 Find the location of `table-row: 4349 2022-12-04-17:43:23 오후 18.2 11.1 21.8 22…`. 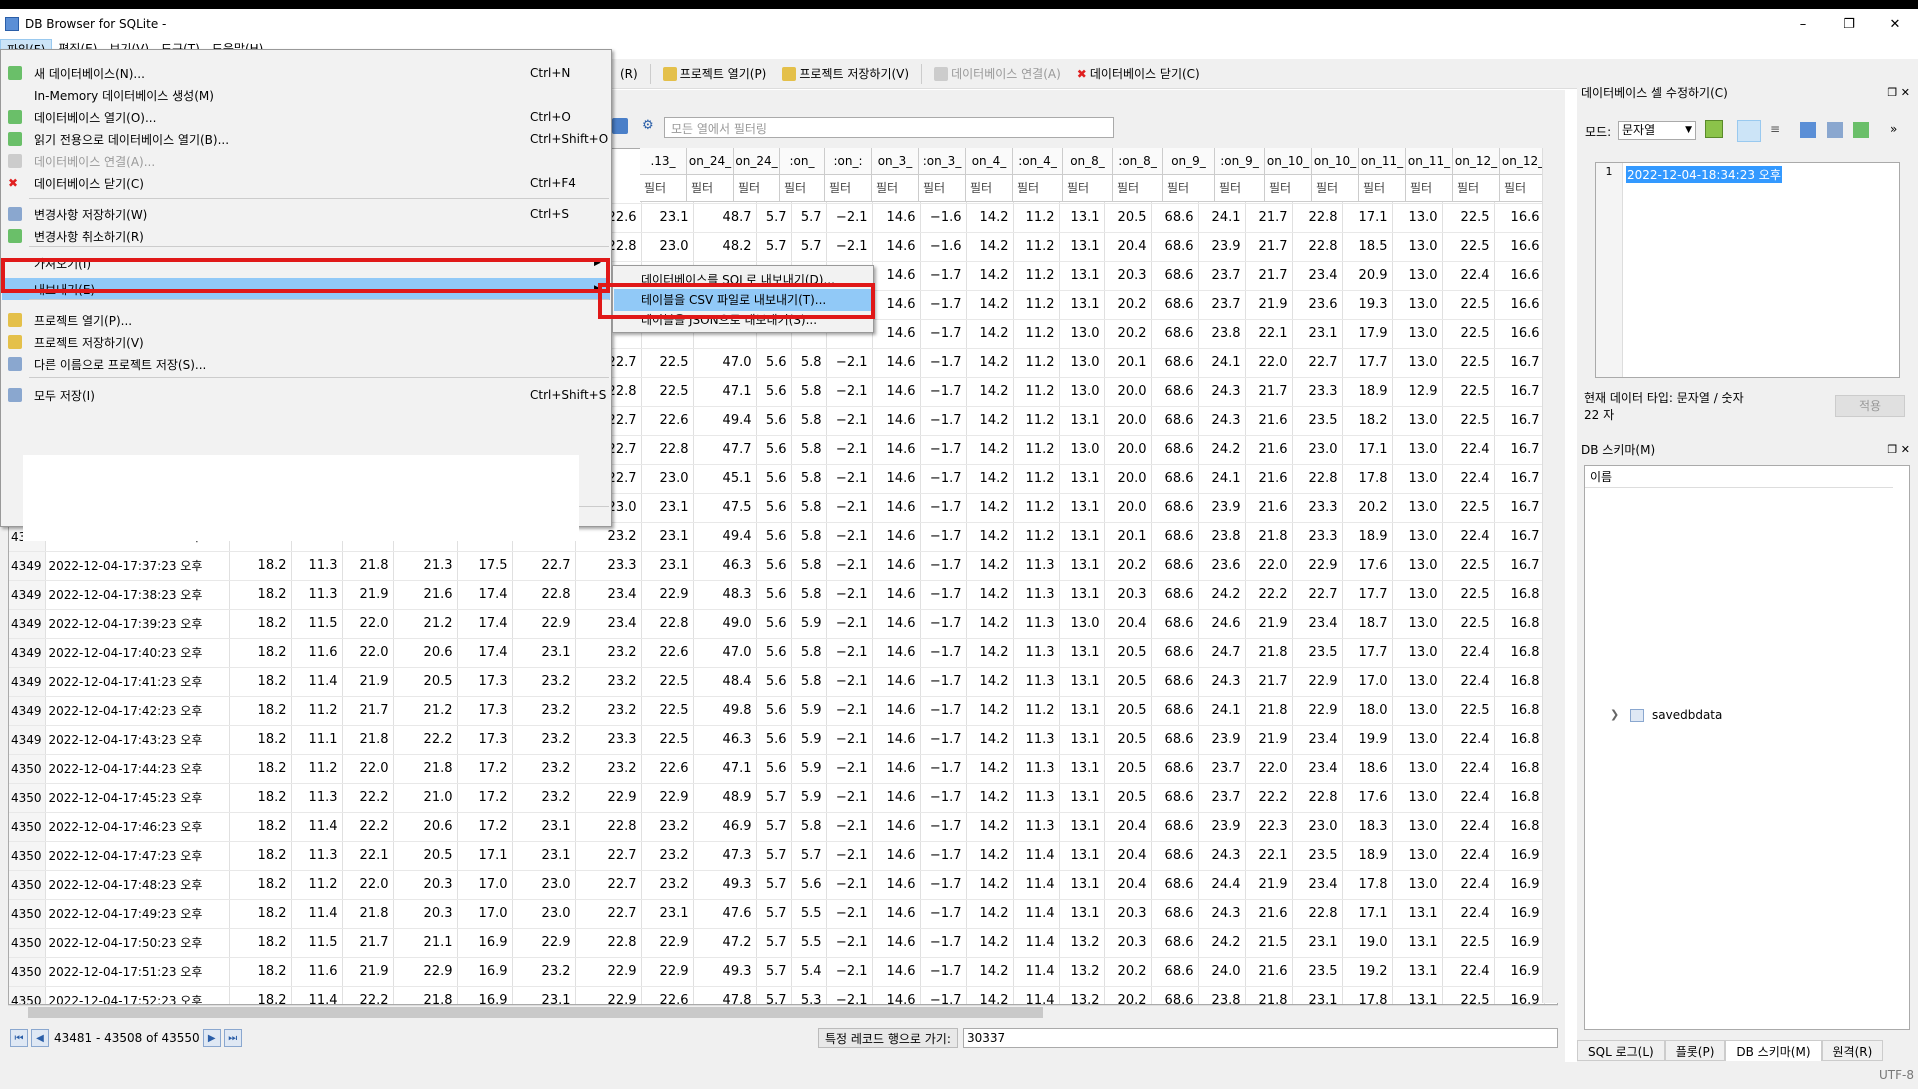

table-row: 4349 2022-12-04-17:43:23 오후 18.2 11.1 21.8 22… is located at coordinates (777, 740).